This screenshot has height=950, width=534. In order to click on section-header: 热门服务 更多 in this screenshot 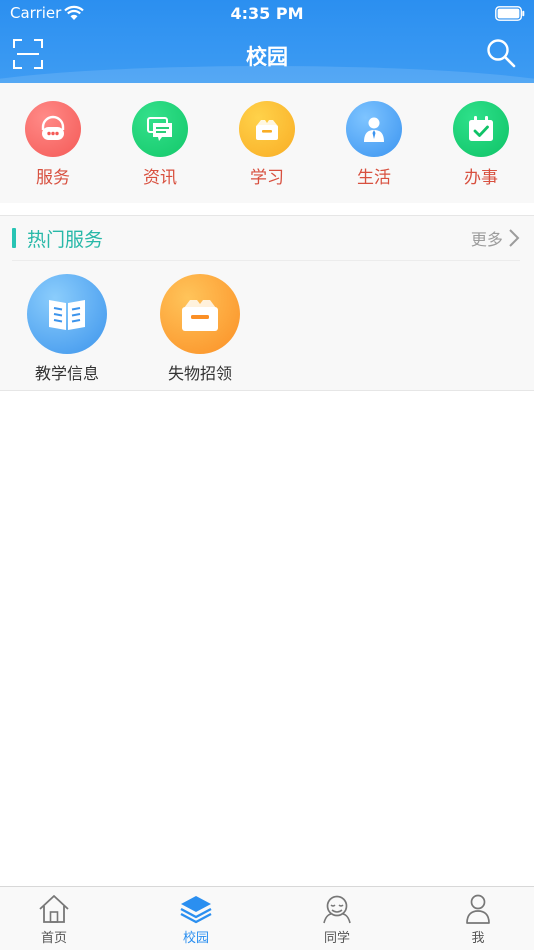, I will do `click(266, 238)`.